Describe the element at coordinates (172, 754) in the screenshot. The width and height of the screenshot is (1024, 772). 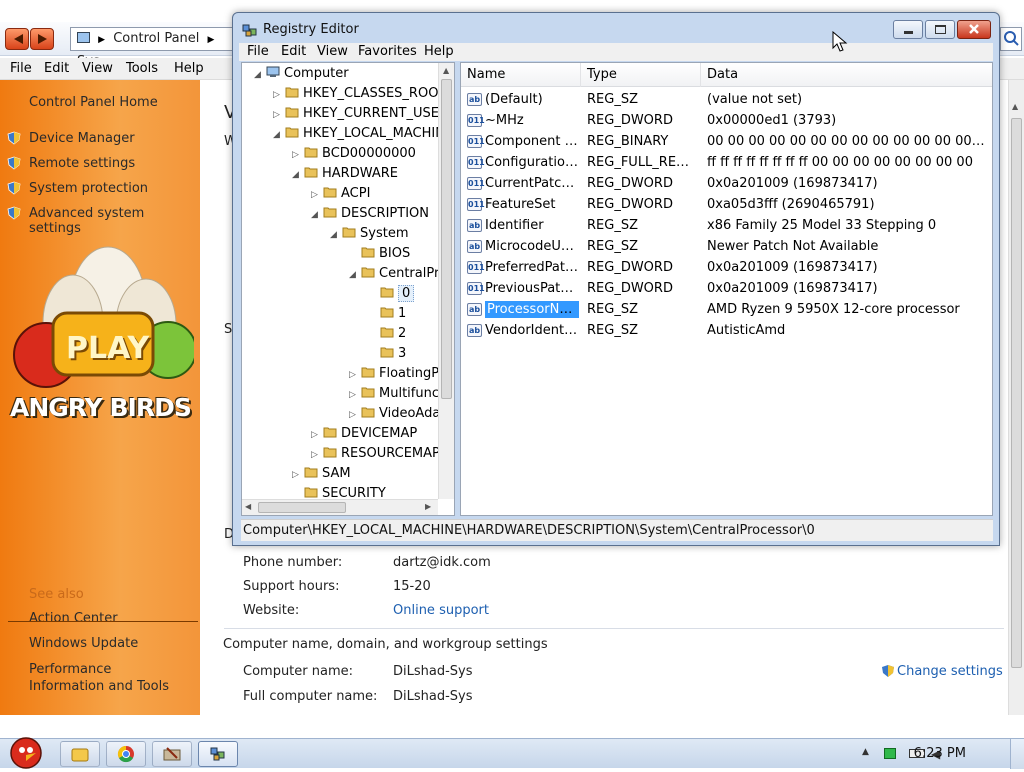
I see `taskbar-app-button` at that location.